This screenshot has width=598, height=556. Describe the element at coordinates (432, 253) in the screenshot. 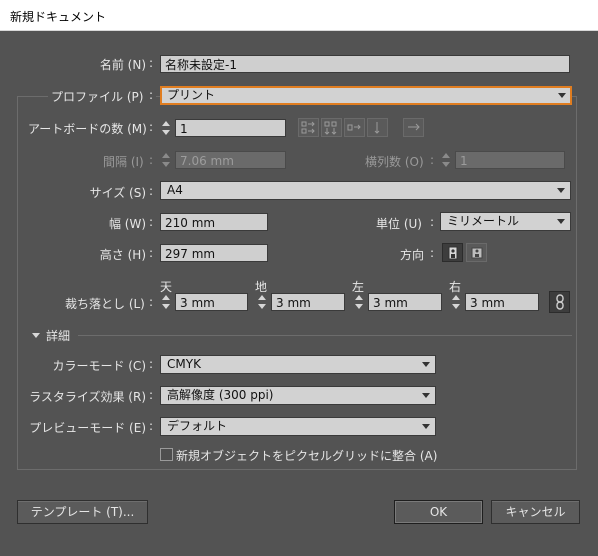

I see `orientation-colon: :` at that location.